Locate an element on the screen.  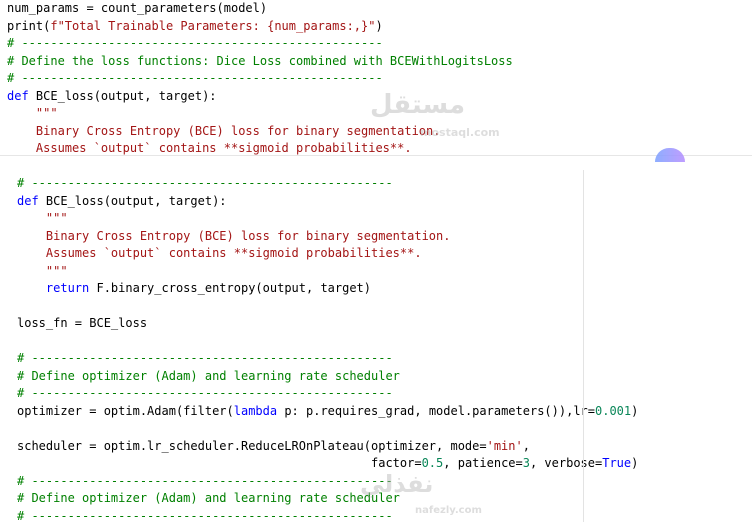
code-token: 3 is located at coordinates (526, 463).